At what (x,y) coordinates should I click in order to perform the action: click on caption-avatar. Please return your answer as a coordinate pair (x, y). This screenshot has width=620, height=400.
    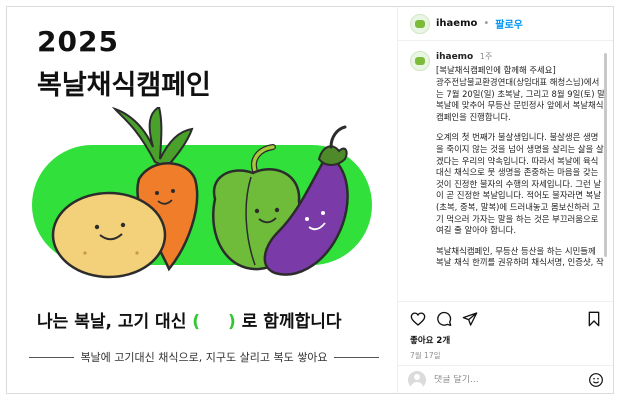
    Looking at the image, I should click on (420, 61).